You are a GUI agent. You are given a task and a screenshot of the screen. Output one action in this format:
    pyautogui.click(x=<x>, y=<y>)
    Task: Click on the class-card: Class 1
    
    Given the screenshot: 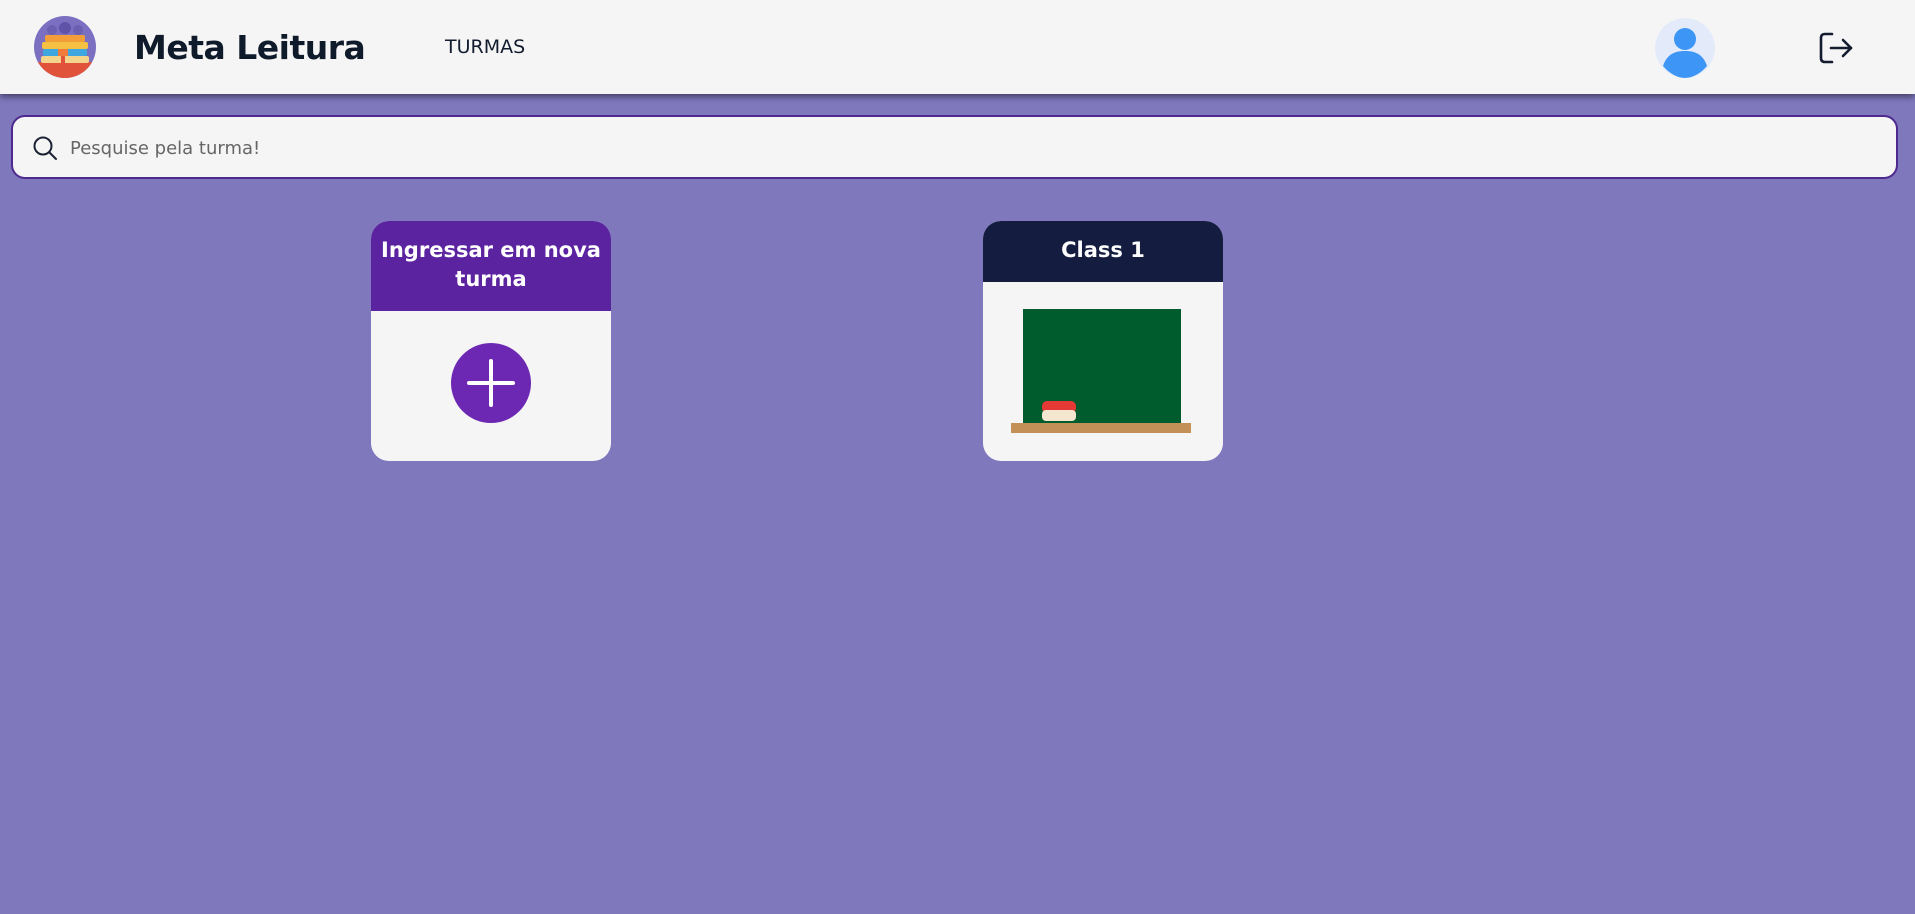 What is the action you would take?
    pyautogui.click(x=1103, y=341)
    